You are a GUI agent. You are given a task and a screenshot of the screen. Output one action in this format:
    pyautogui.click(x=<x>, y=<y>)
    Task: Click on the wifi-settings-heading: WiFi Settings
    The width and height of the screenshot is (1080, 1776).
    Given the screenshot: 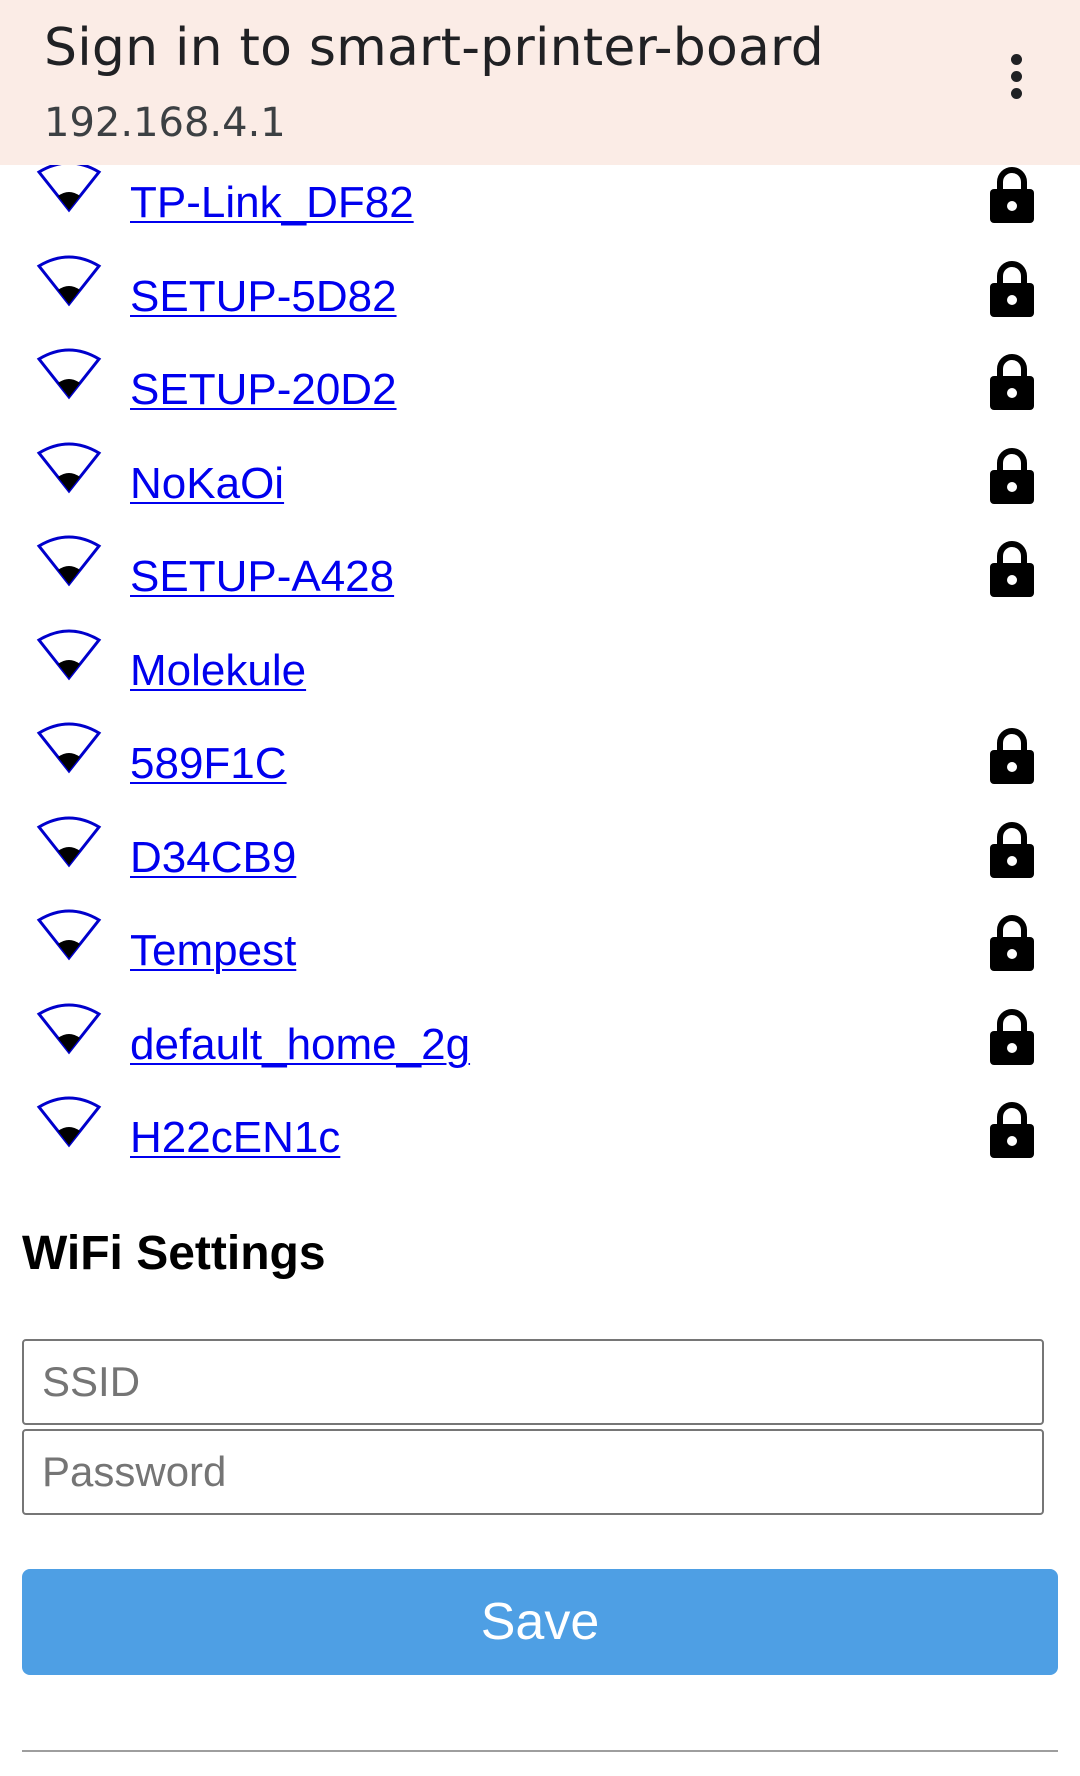 What is the action you would take?
    pyautogui.click(x=174, y=1253)
    